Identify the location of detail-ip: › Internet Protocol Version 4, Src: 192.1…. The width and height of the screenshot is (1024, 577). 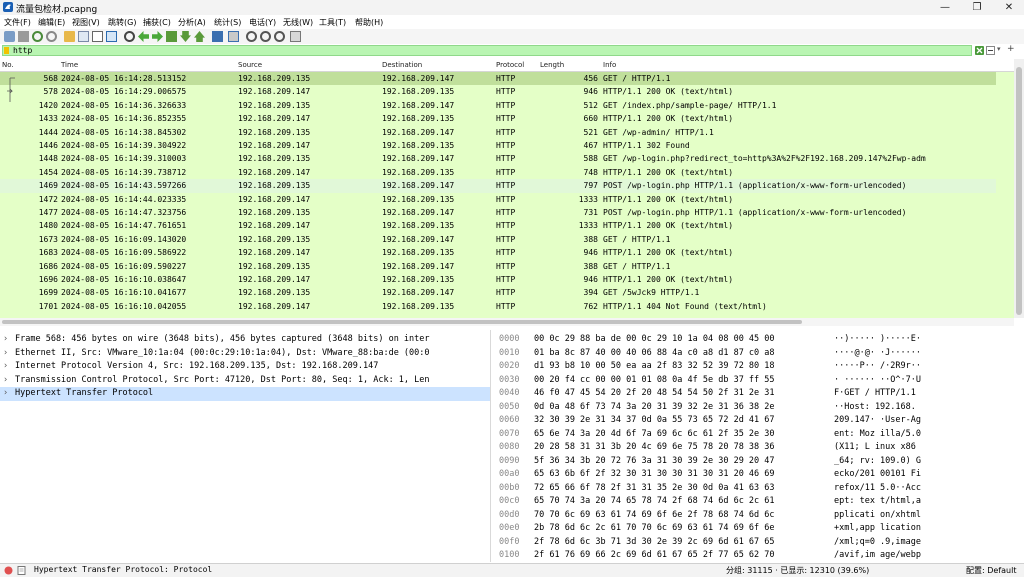
(245, 367).